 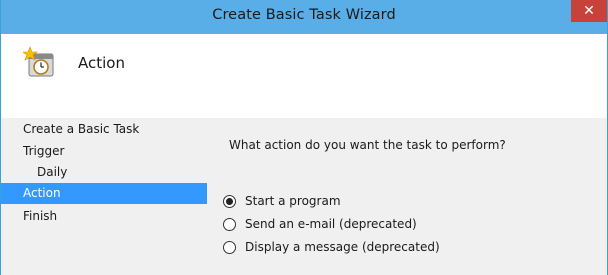 I want to click on sidebar-item-trigger: Trigger, so click(x=104, y=151).